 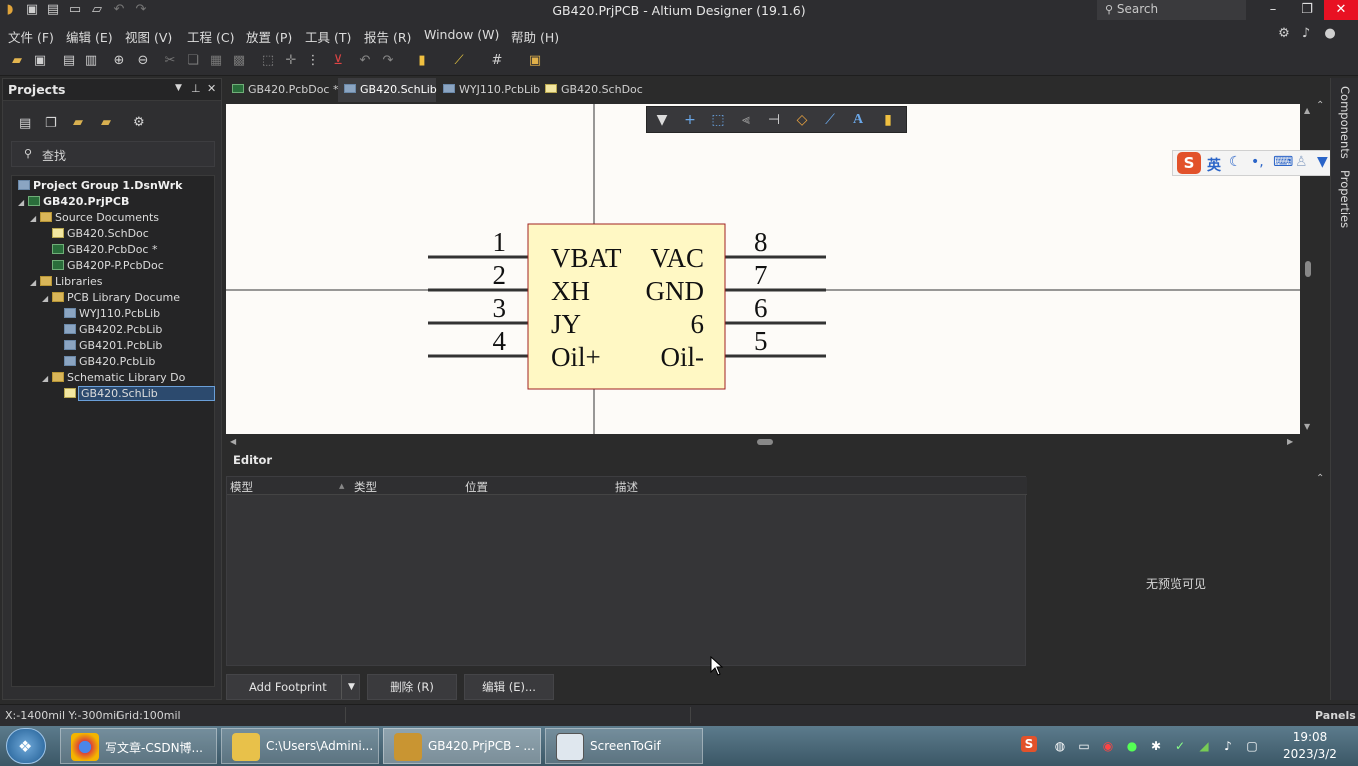 I want to click on horizontal-scrollbar: ◀ ▶, so click(x=763, y=442).